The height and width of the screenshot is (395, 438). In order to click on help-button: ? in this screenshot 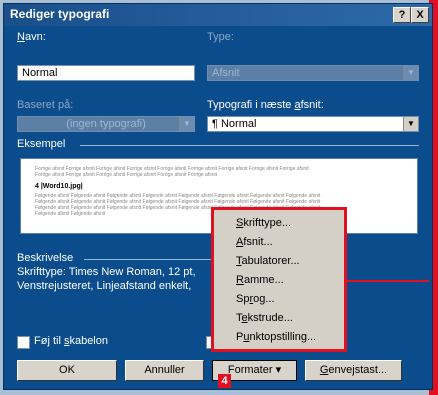, I will do `click(402, 15)`.